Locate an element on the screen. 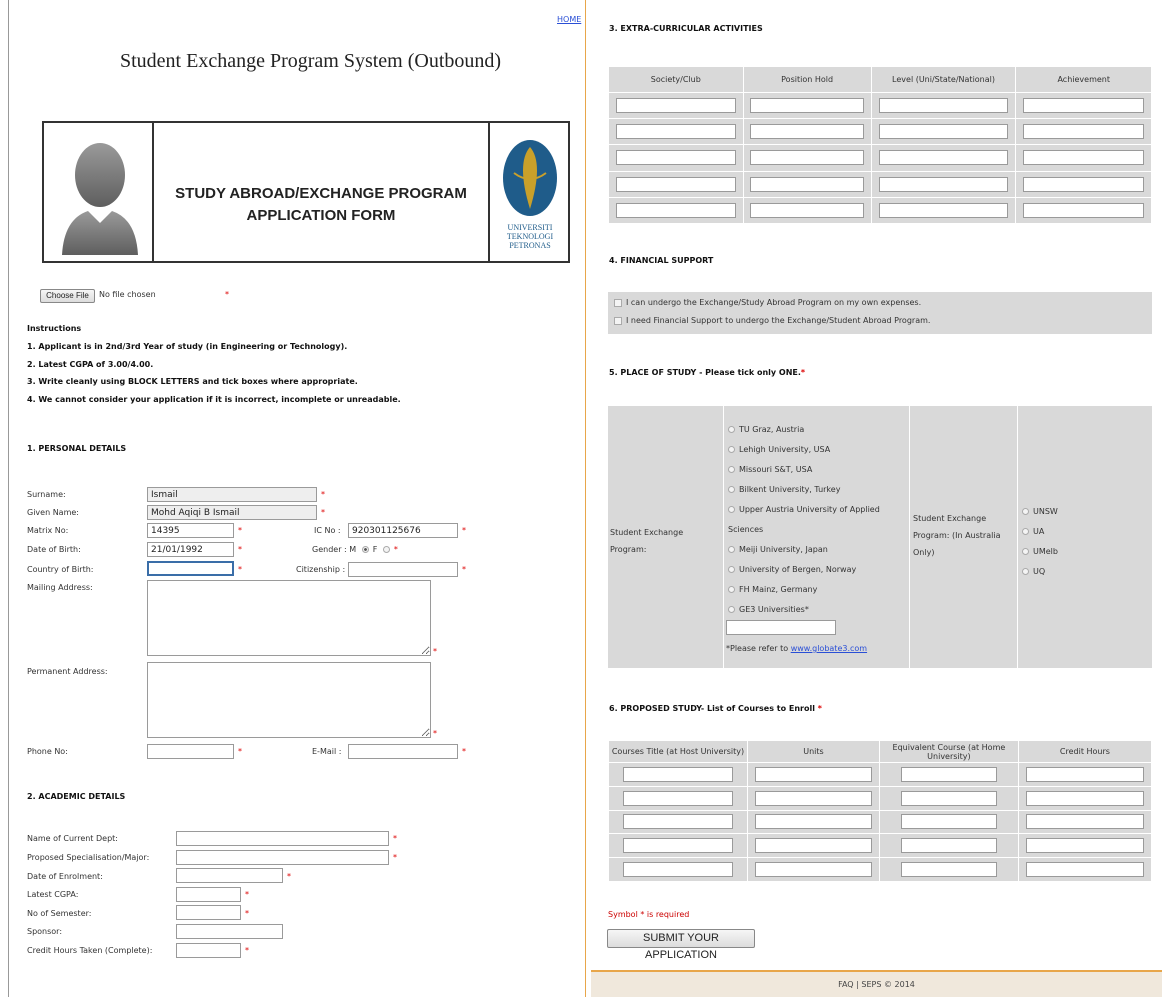 This screenshot has height=997, width=1162. aus-option: UA is located at coordinates (1040, 532).